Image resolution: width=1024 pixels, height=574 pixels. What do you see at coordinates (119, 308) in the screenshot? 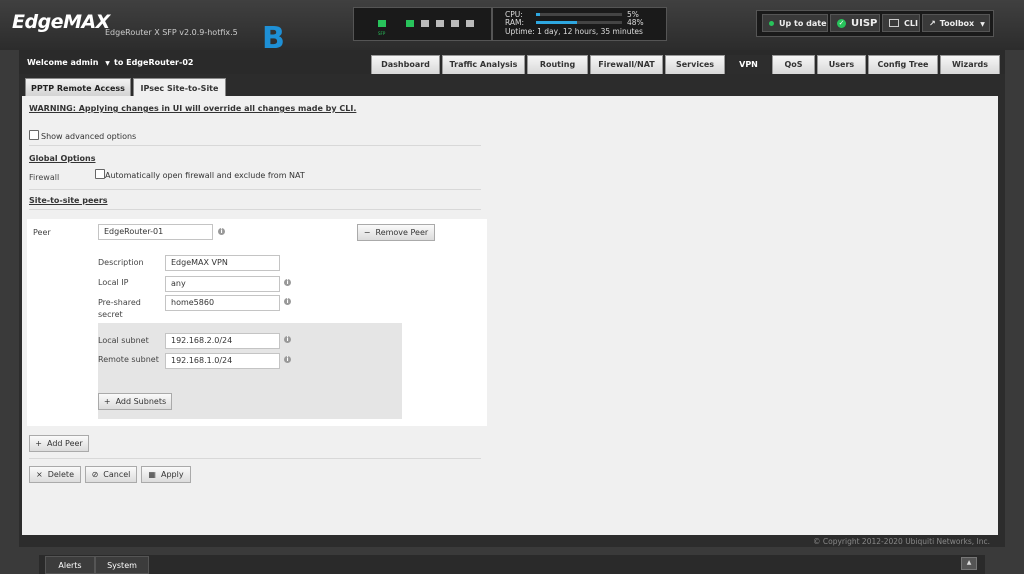
I see `psk-label: Pre-shared secret` at bounding box center [119, 308].